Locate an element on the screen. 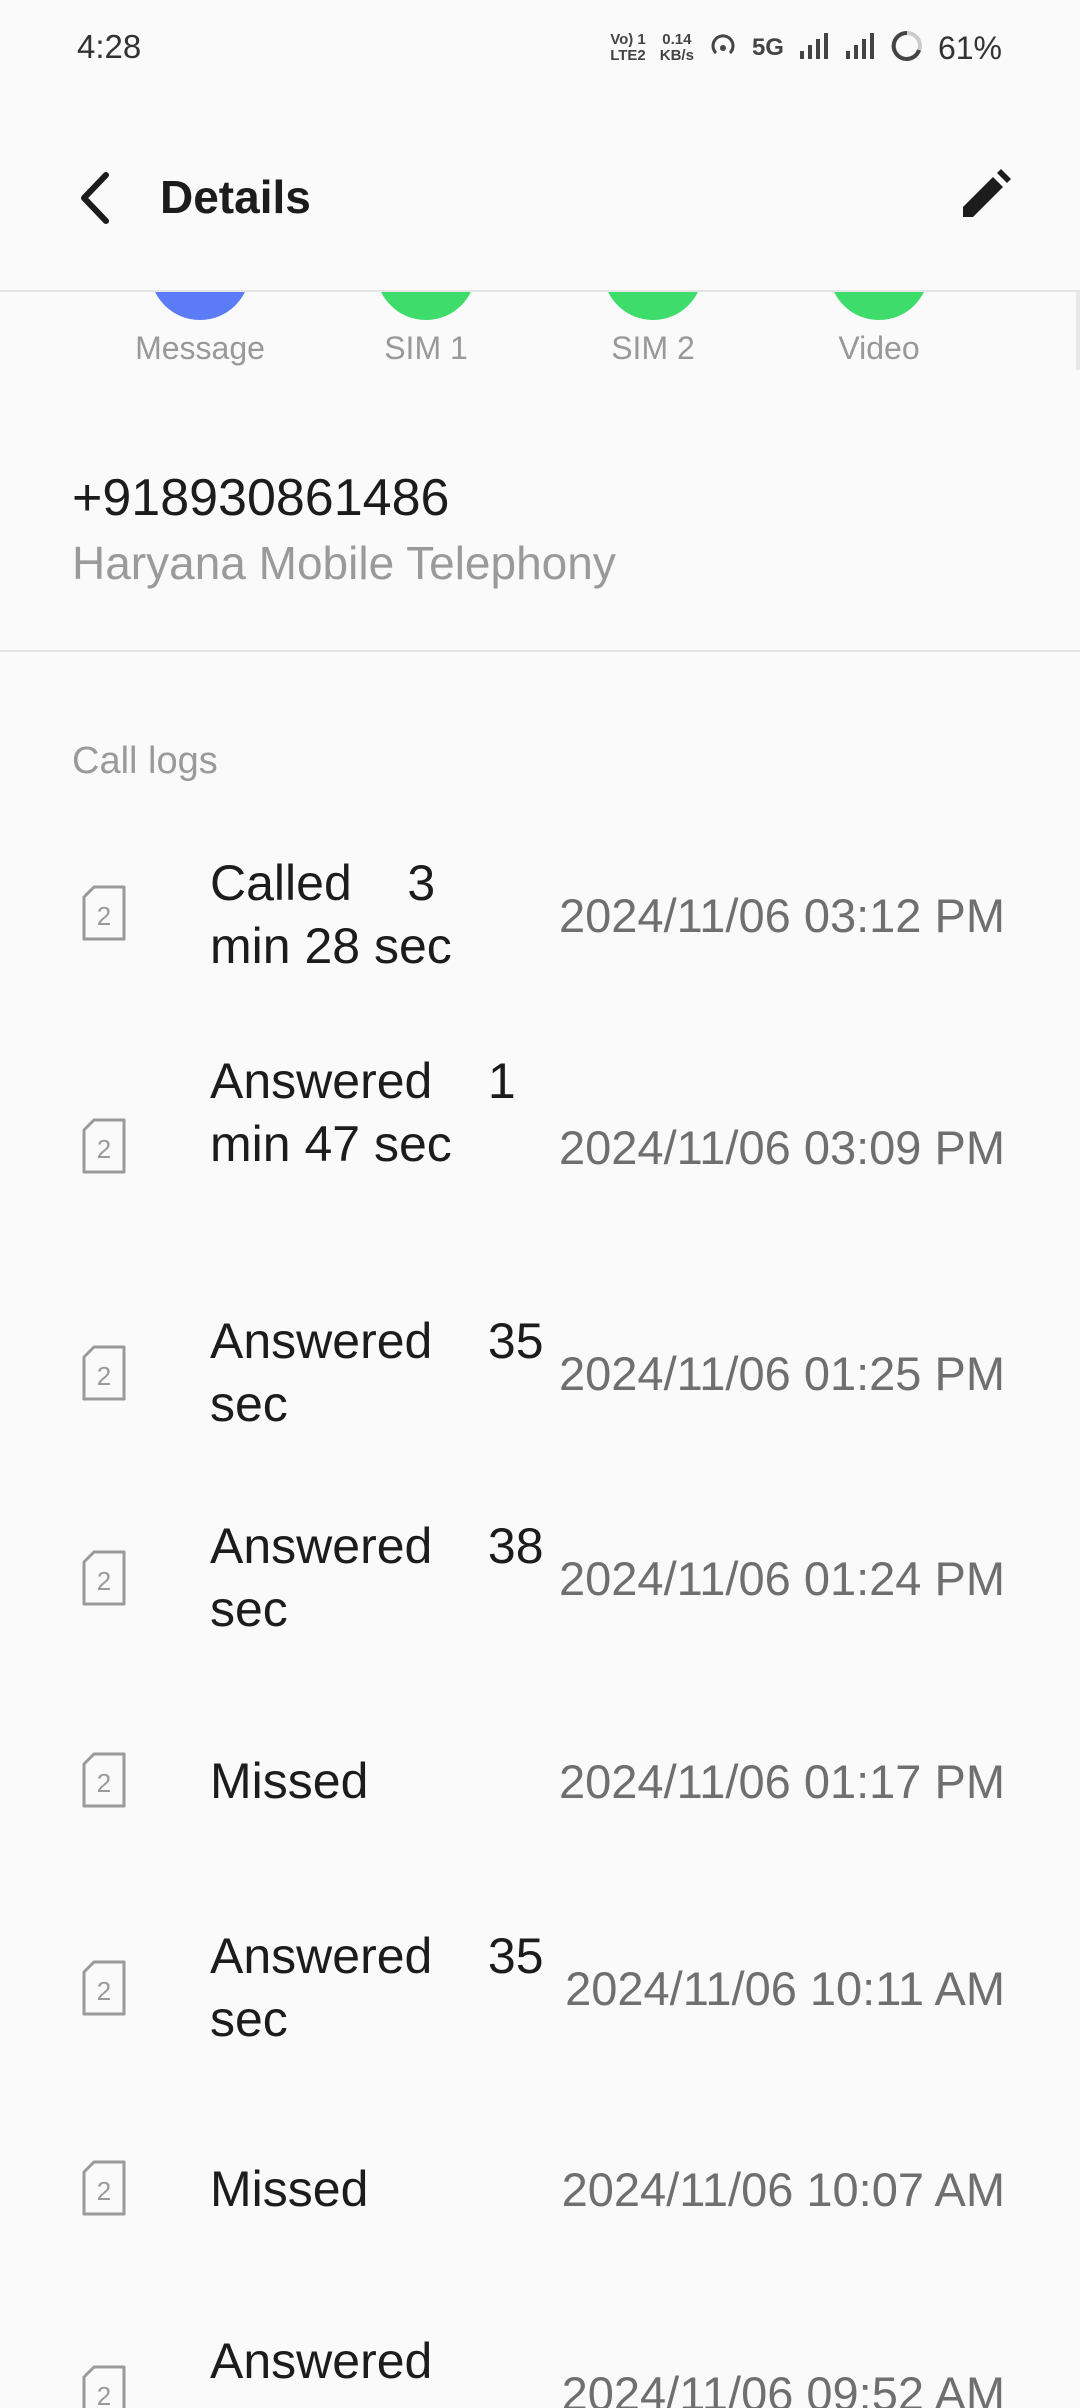 This screenshot has width=1080, height=2408. pencil-icon is located at coordinates (987, 193).